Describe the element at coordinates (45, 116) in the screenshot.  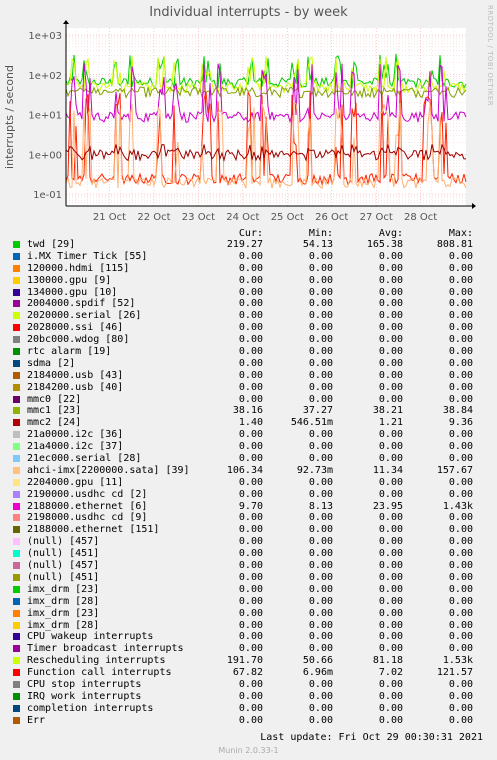
I see `y-ticks: 1e+03 1e+02 1e+01 1e+00 1e-01` at that location.